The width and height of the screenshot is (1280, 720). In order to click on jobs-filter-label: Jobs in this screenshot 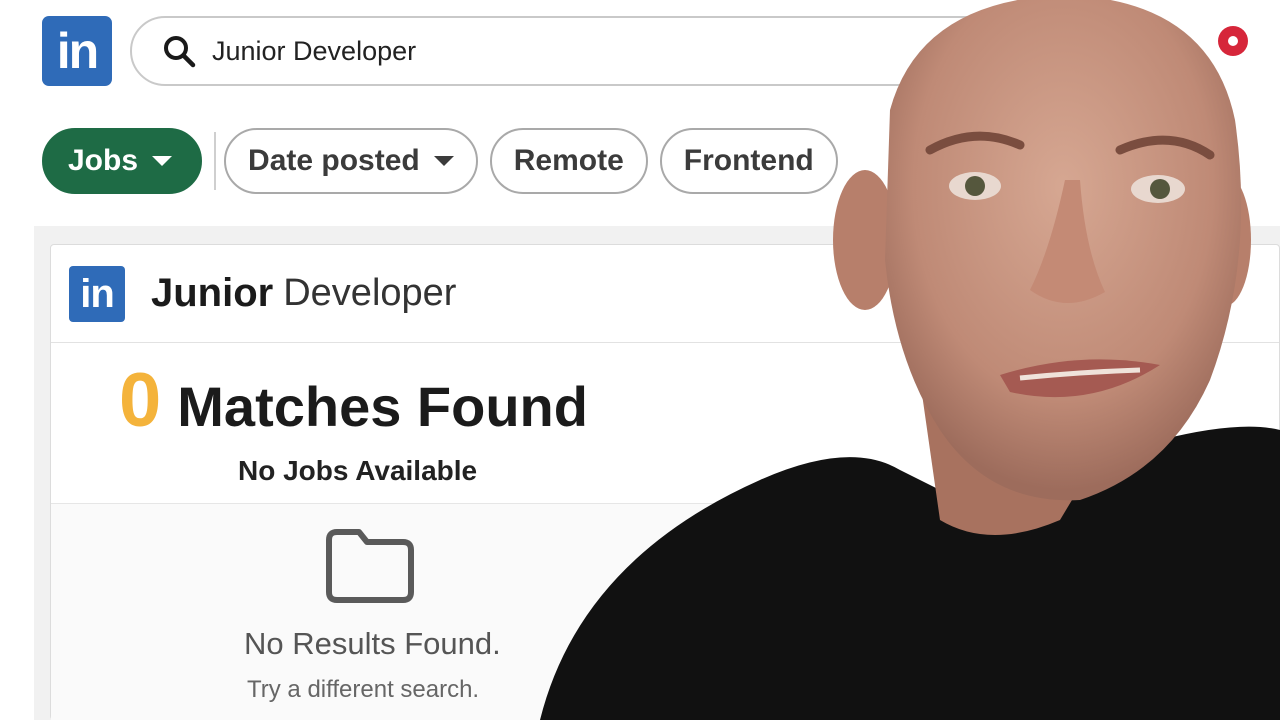, I will do `click(103, 160)`.